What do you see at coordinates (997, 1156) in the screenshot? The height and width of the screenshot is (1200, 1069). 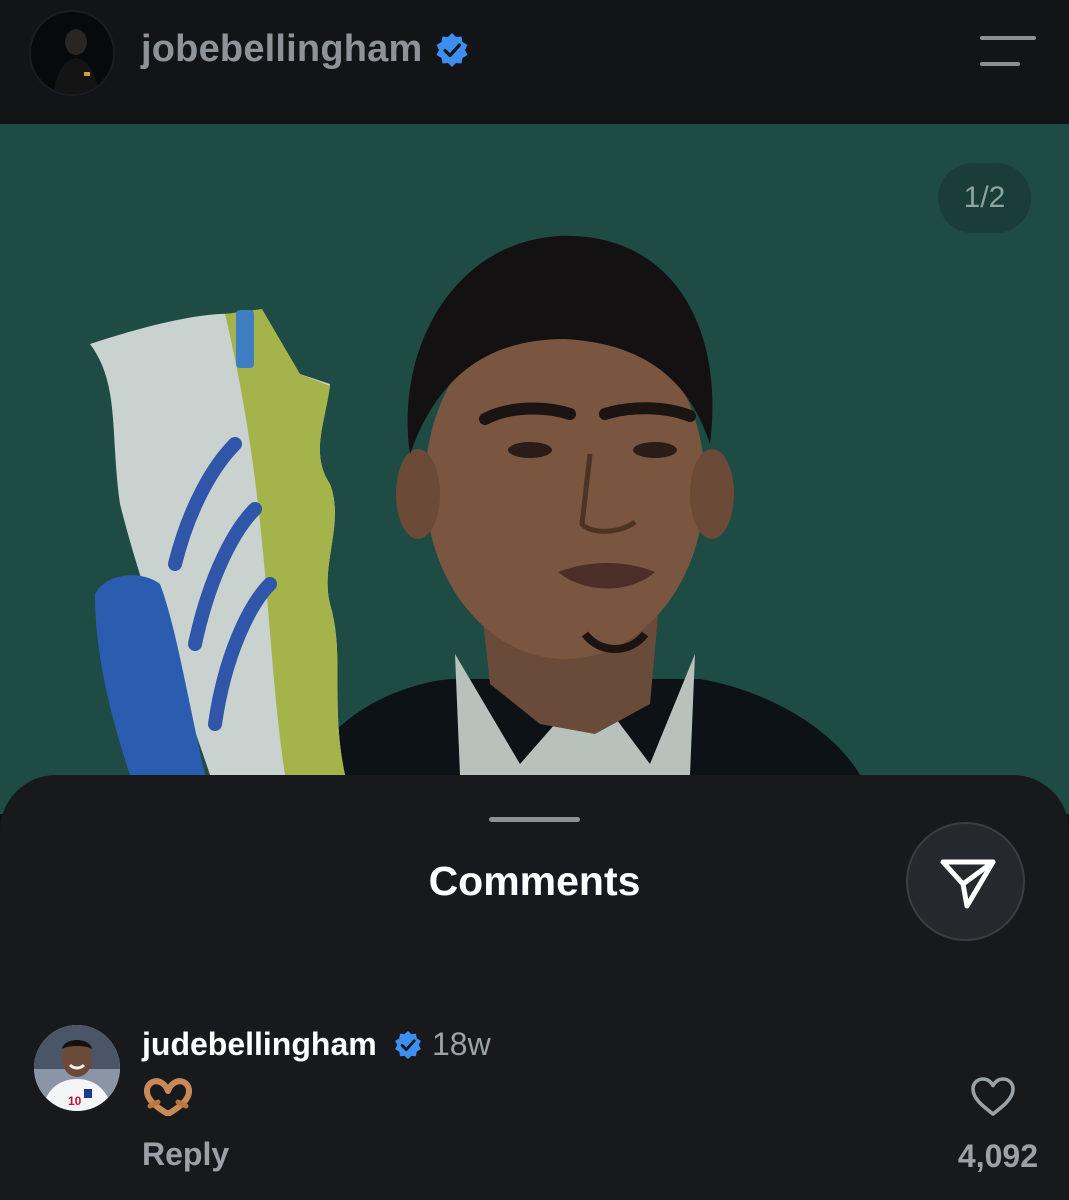 I see `comment-like-count: 4,092` at bounding box center [997, 1156].